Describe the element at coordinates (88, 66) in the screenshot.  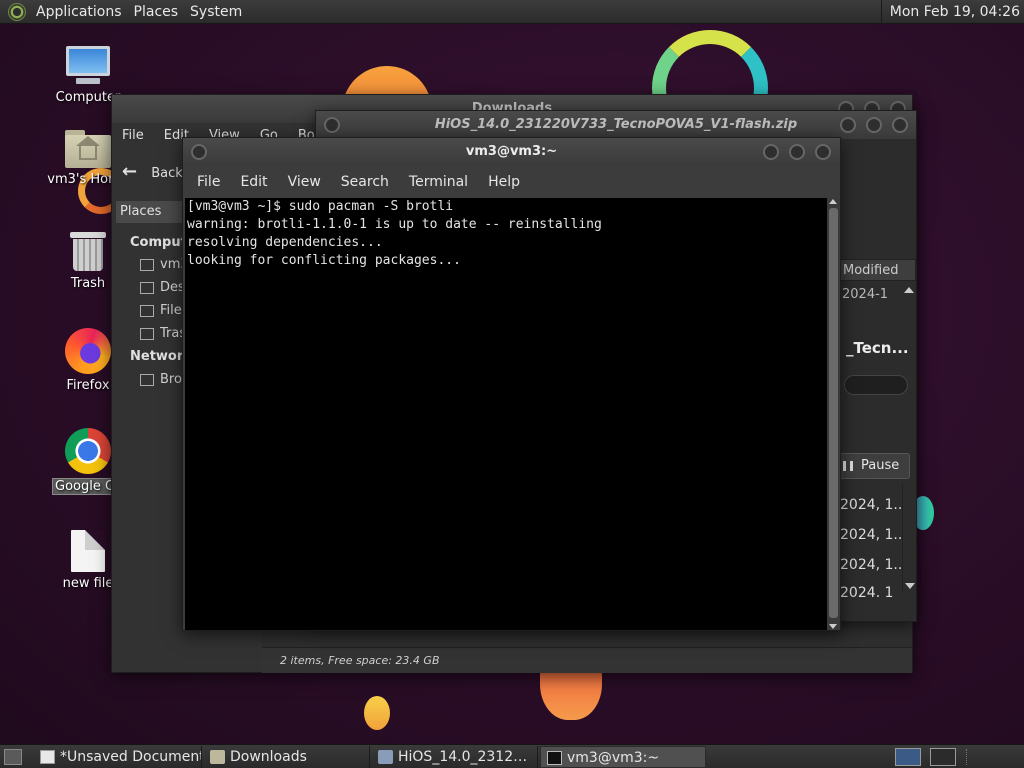
I see `computer-icon` at that location.